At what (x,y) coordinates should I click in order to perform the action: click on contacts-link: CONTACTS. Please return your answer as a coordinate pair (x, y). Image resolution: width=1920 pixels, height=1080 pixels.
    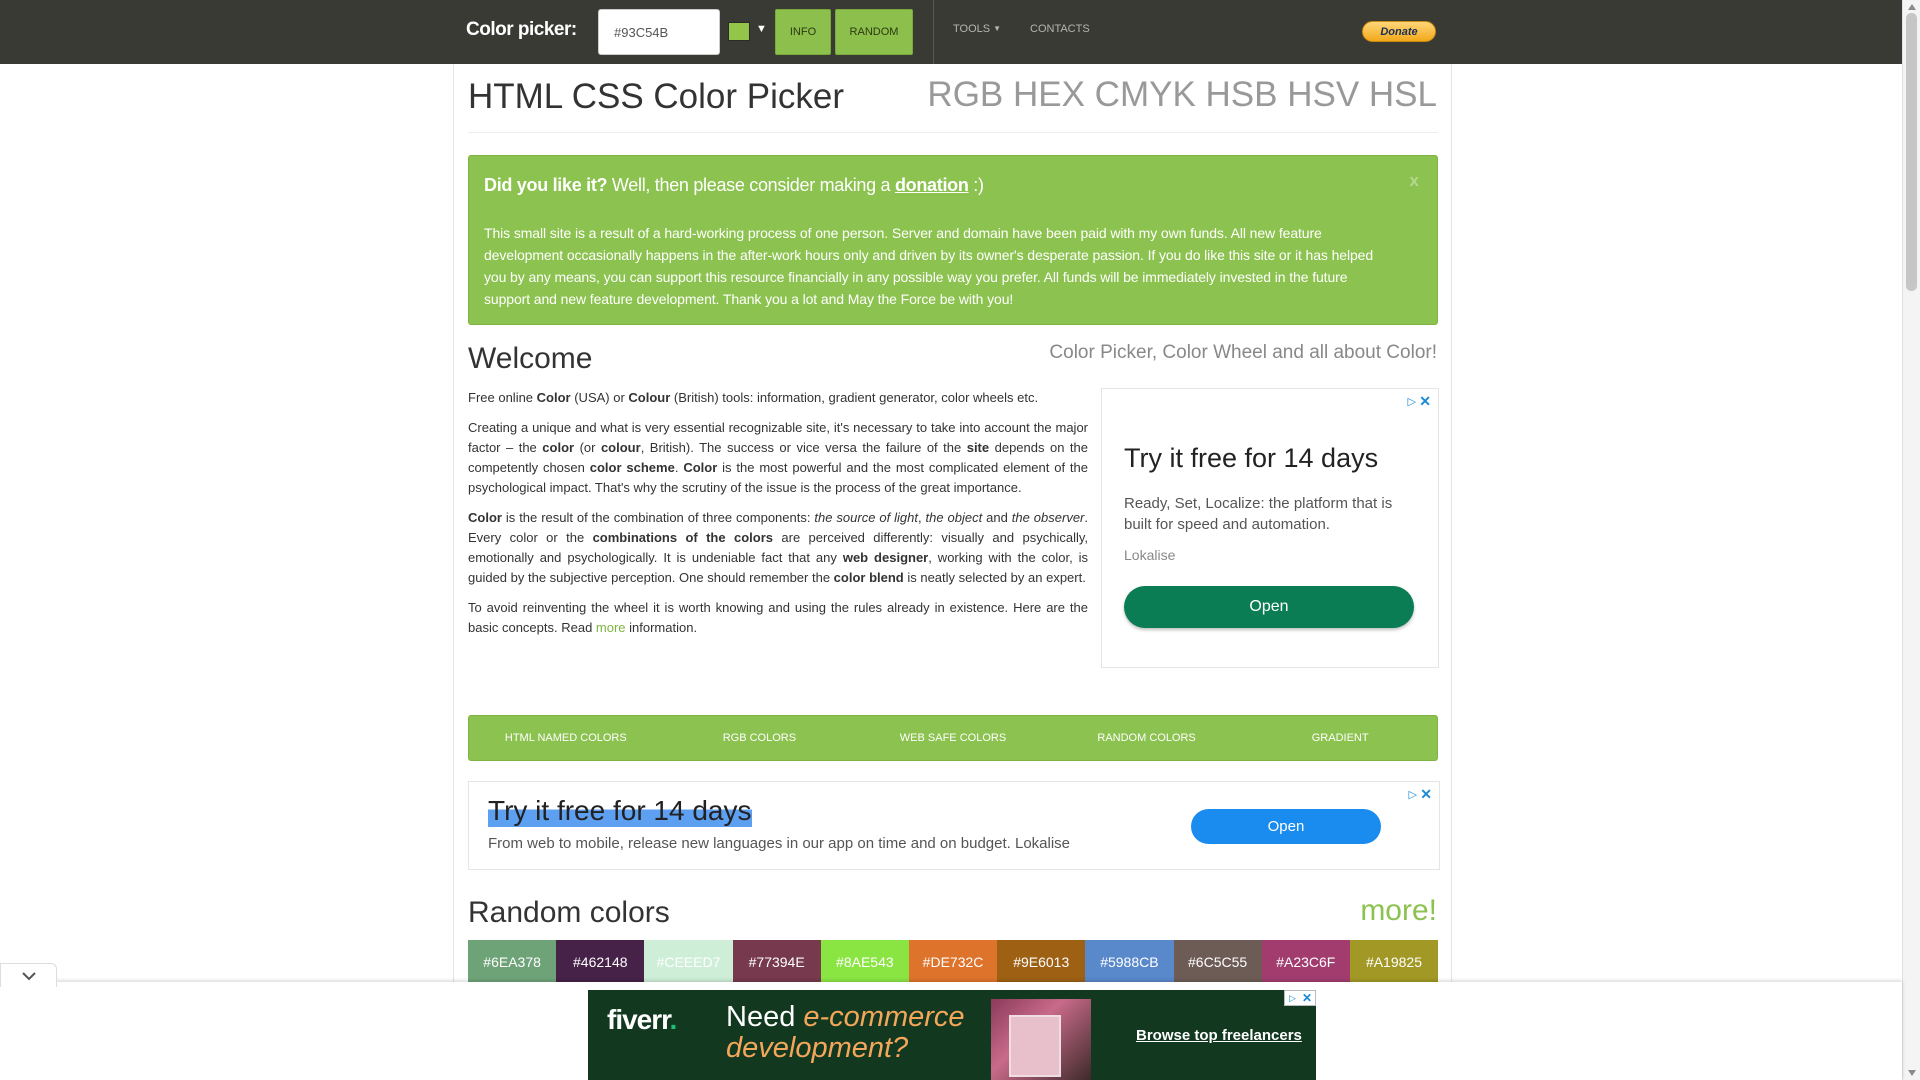
    Looking at the image, I should click on (1060, 29).